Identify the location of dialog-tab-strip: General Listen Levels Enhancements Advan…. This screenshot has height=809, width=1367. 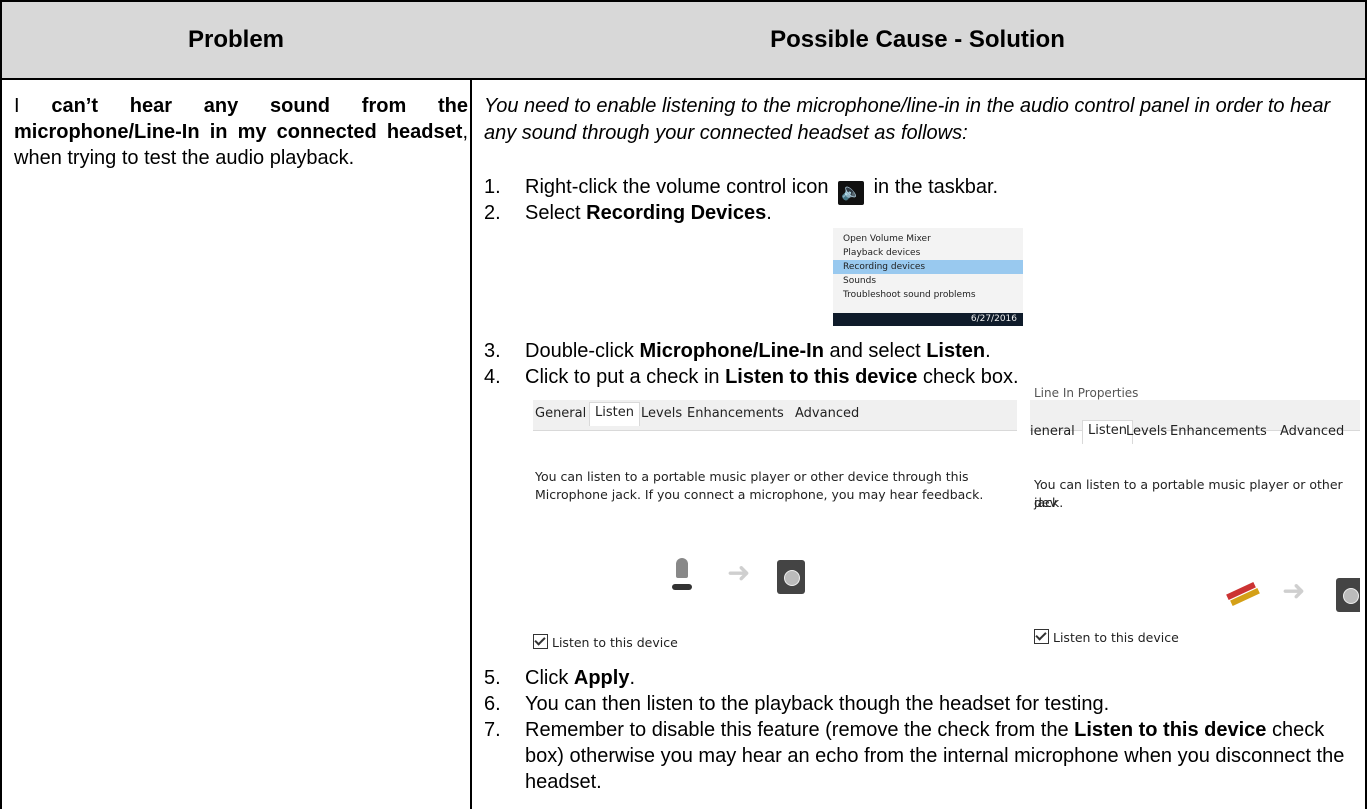
(775, 415).